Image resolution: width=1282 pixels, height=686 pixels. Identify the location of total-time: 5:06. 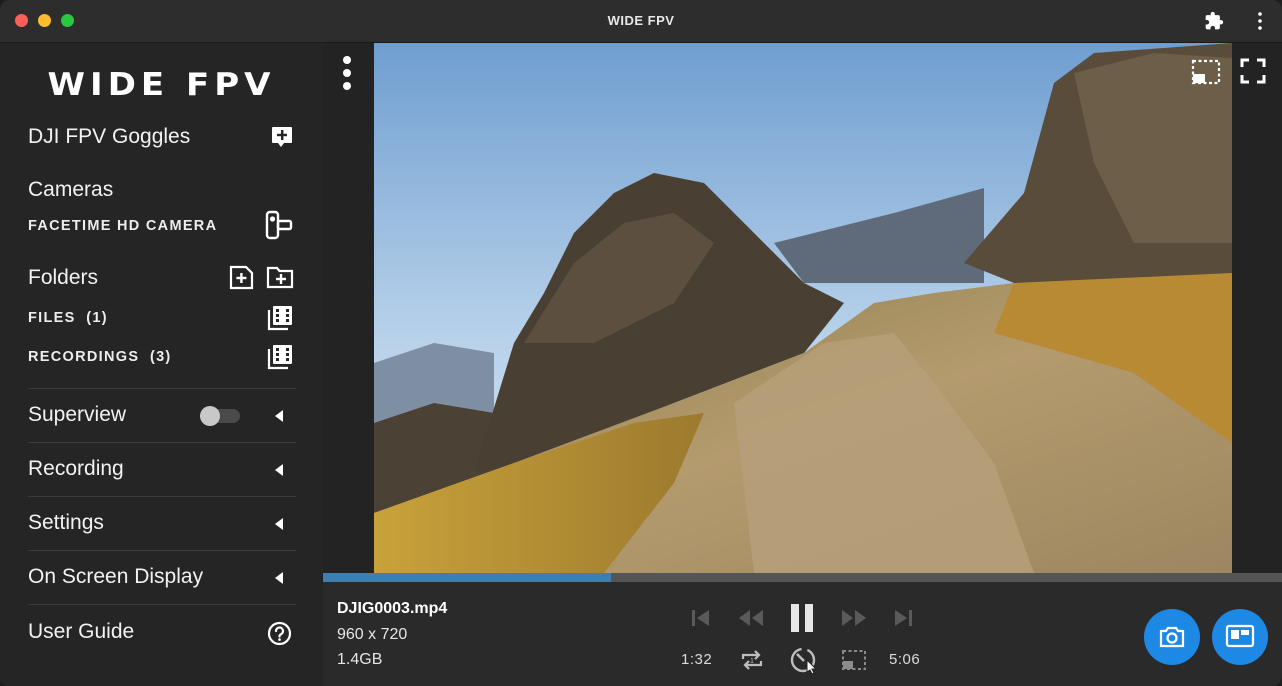
(905, 659).